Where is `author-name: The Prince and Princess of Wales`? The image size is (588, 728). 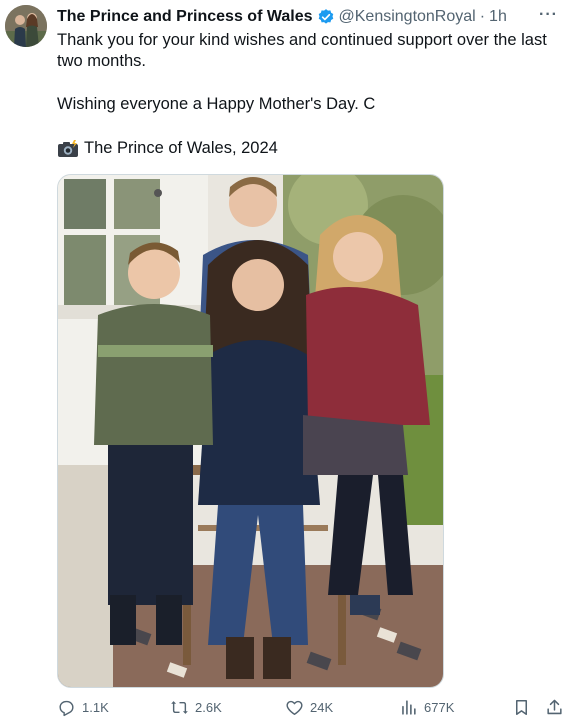
author-name: The Prince and Princess of Wales is located at coordinates (185, 17).